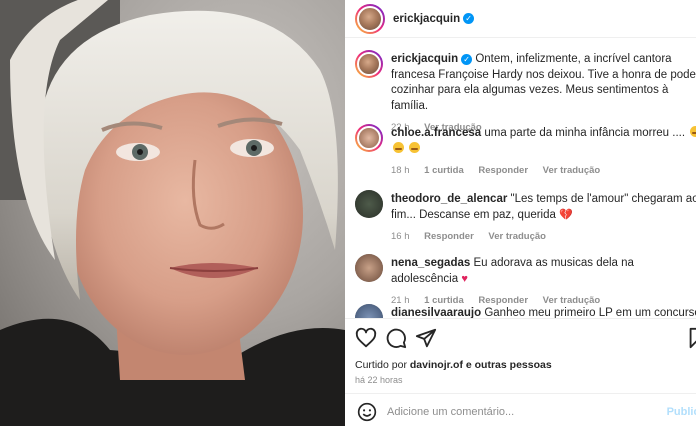 The height and width of the screenshot is (426, 696). I want to click on heart-icon, so click(366, 338).